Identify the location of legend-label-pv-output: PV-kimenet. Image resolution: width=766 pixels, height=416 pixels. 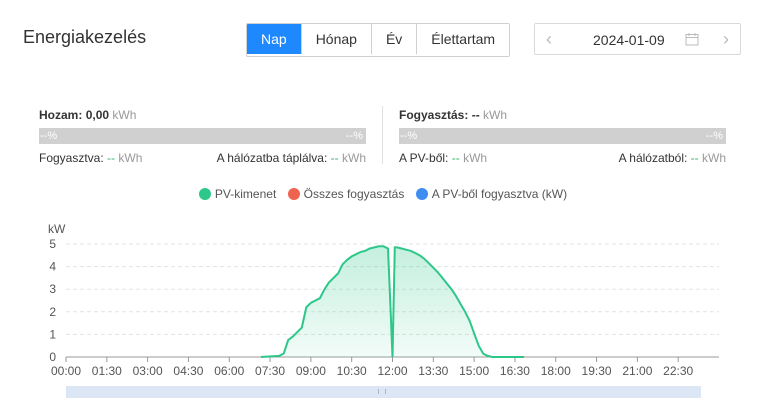
(245, 194).